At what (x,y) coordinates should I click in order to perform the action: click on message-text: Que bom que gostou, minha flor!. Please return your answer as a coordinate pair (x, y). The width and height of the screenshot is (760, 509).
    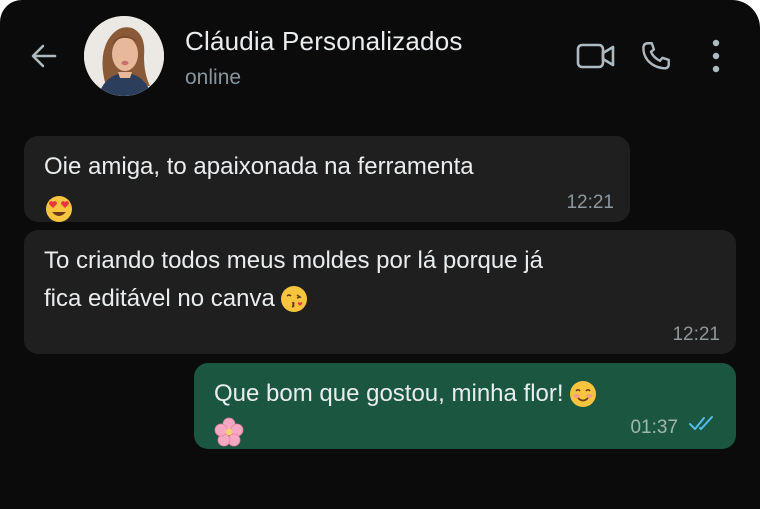
    Looking at the image, I should click on (389, 393).